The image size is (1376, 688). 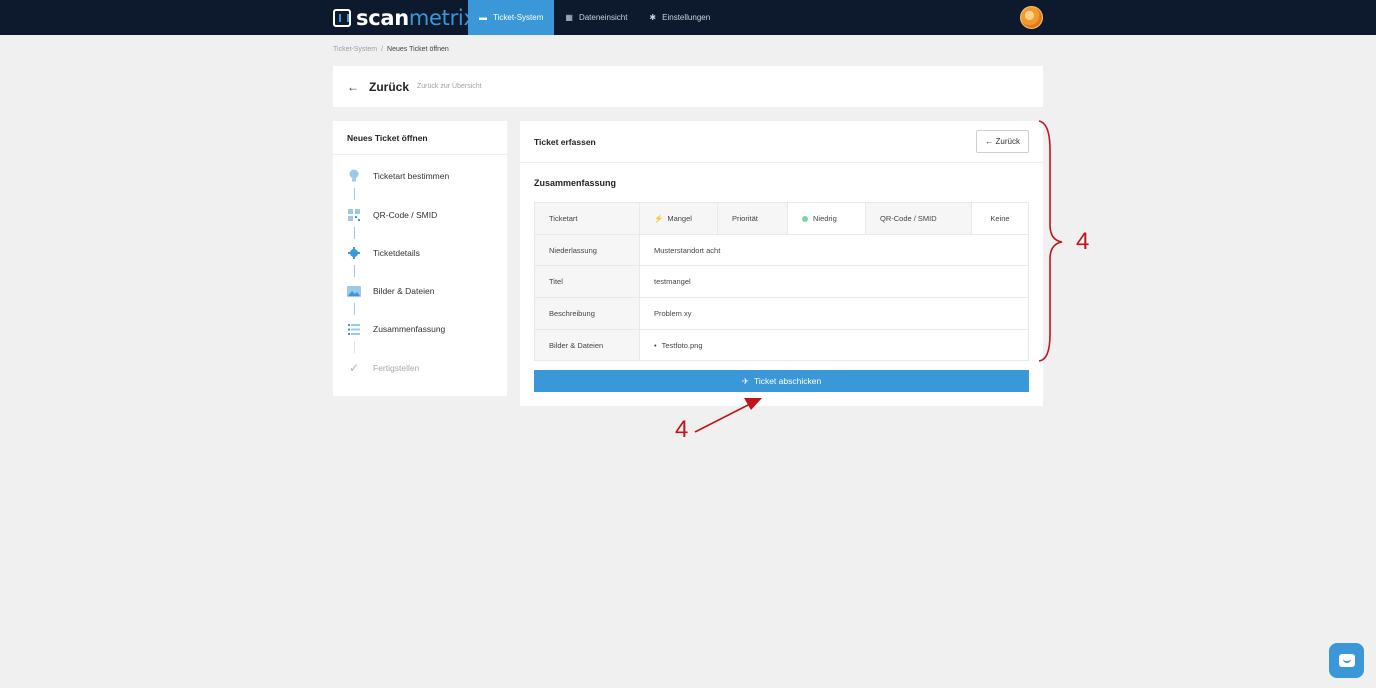 What do you see at coordinates (587, 345) in the screenshot?
I see `cell-label: Bilder & Dateien` at bounding box center [587, 345].